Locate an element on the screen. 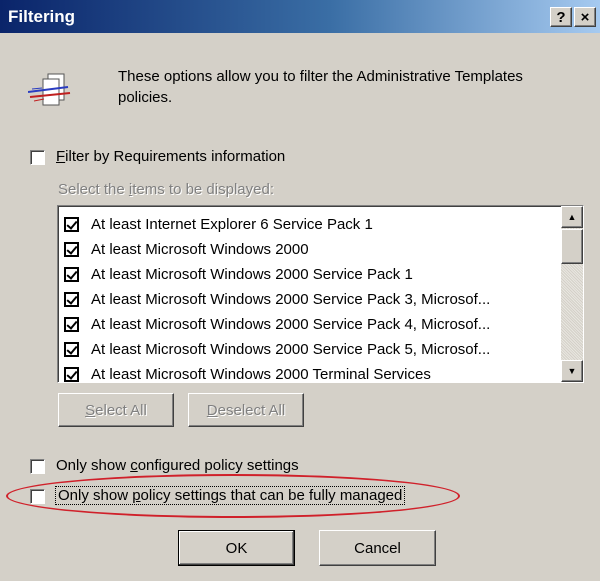  scroll-up-button: ▲ is located at coordinates (572, 217).